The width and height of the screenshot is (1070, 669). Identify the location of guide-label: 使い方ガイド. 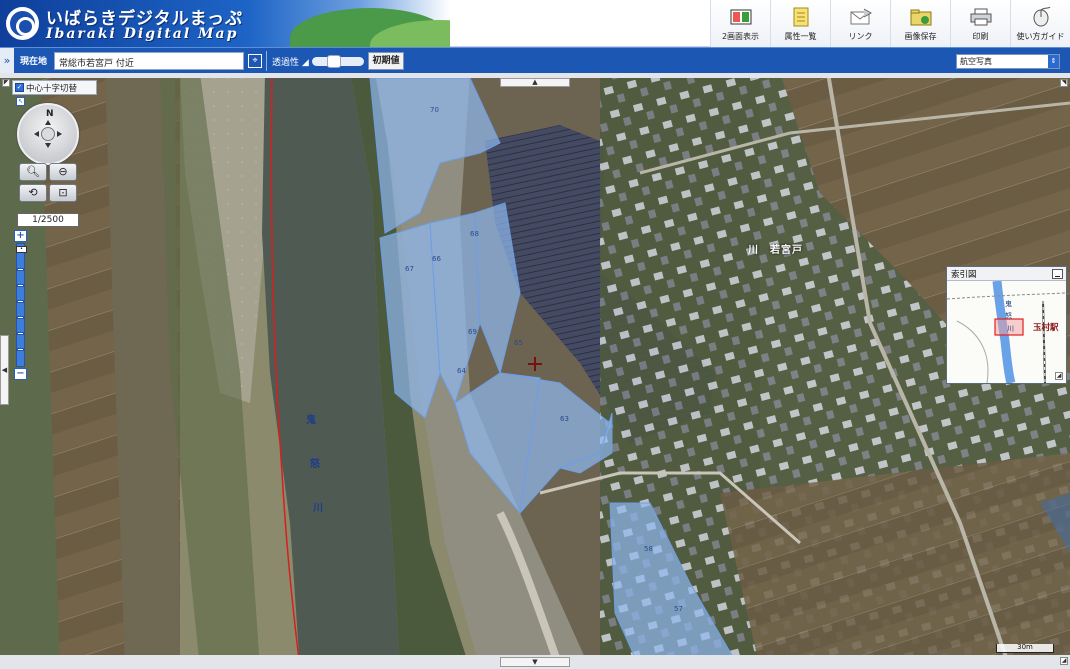
(1040, 36).